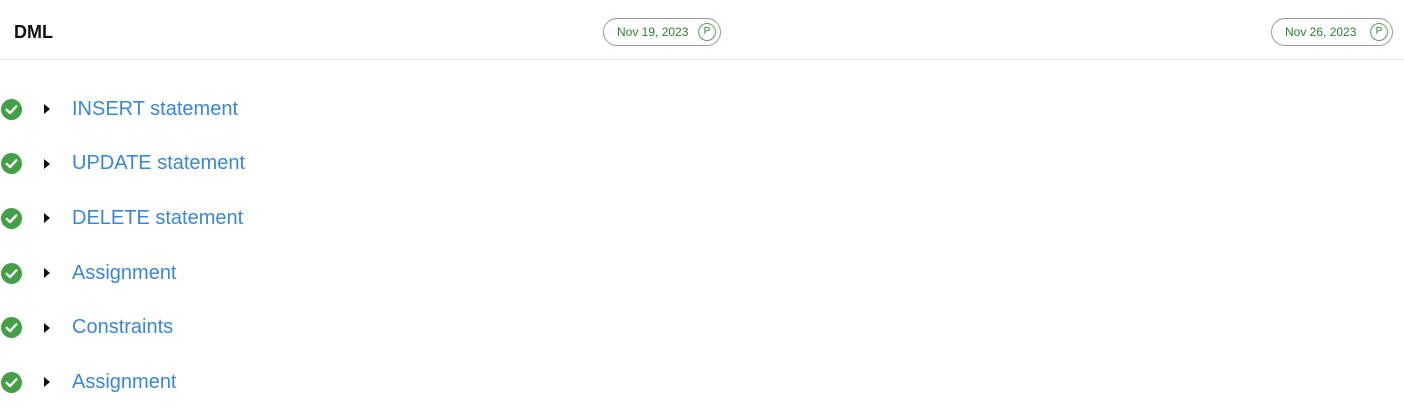 This screenshot has width=1404, height=413. I want to click on section-header: DML Nov 19, 2023 P Nov 26, 2023 P, so click(702, 30).